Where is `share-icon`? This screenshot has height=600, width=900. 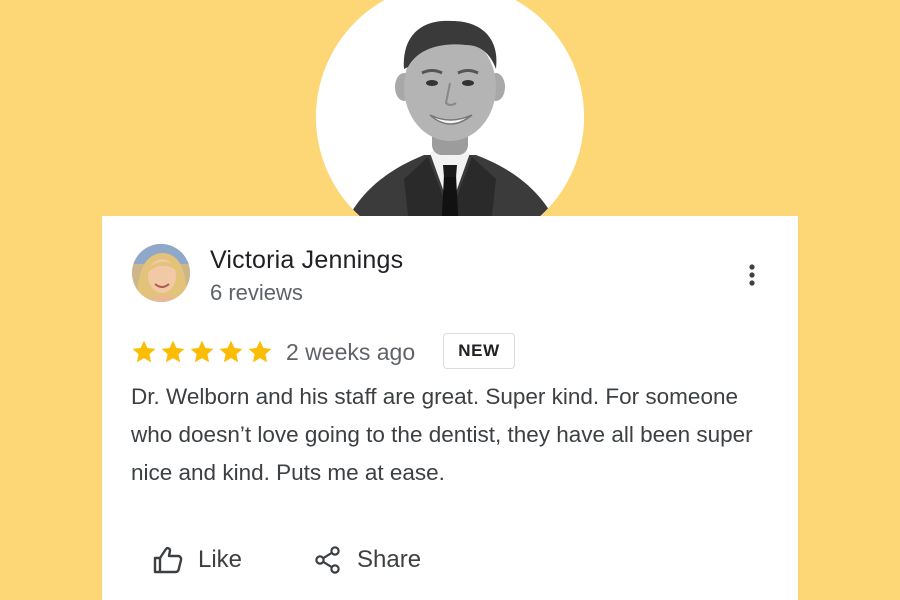
share-icon is located at coordinates (327, 560).